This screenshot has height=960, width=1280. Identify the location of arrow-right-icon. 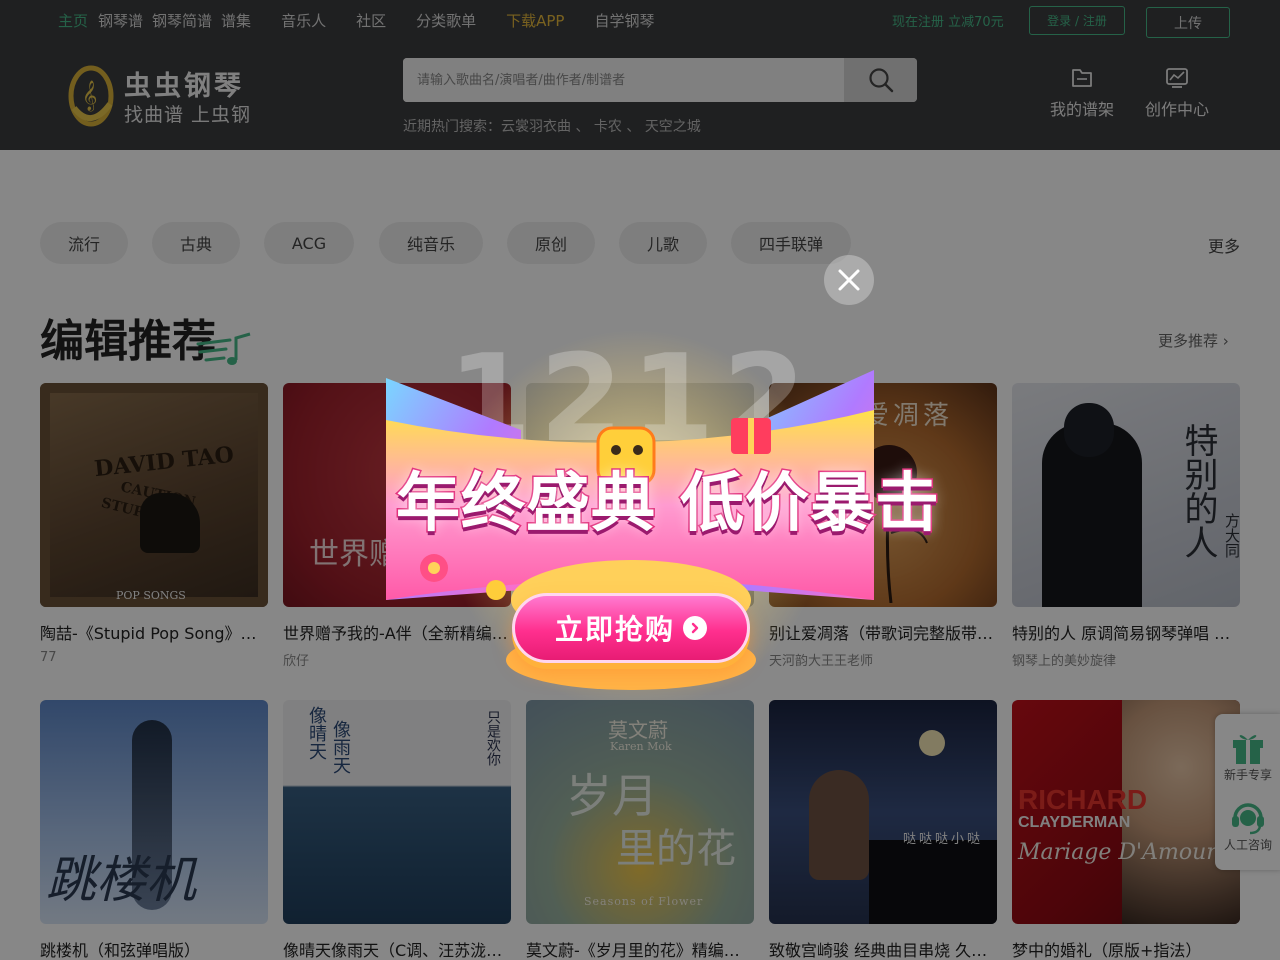
(695, 628).